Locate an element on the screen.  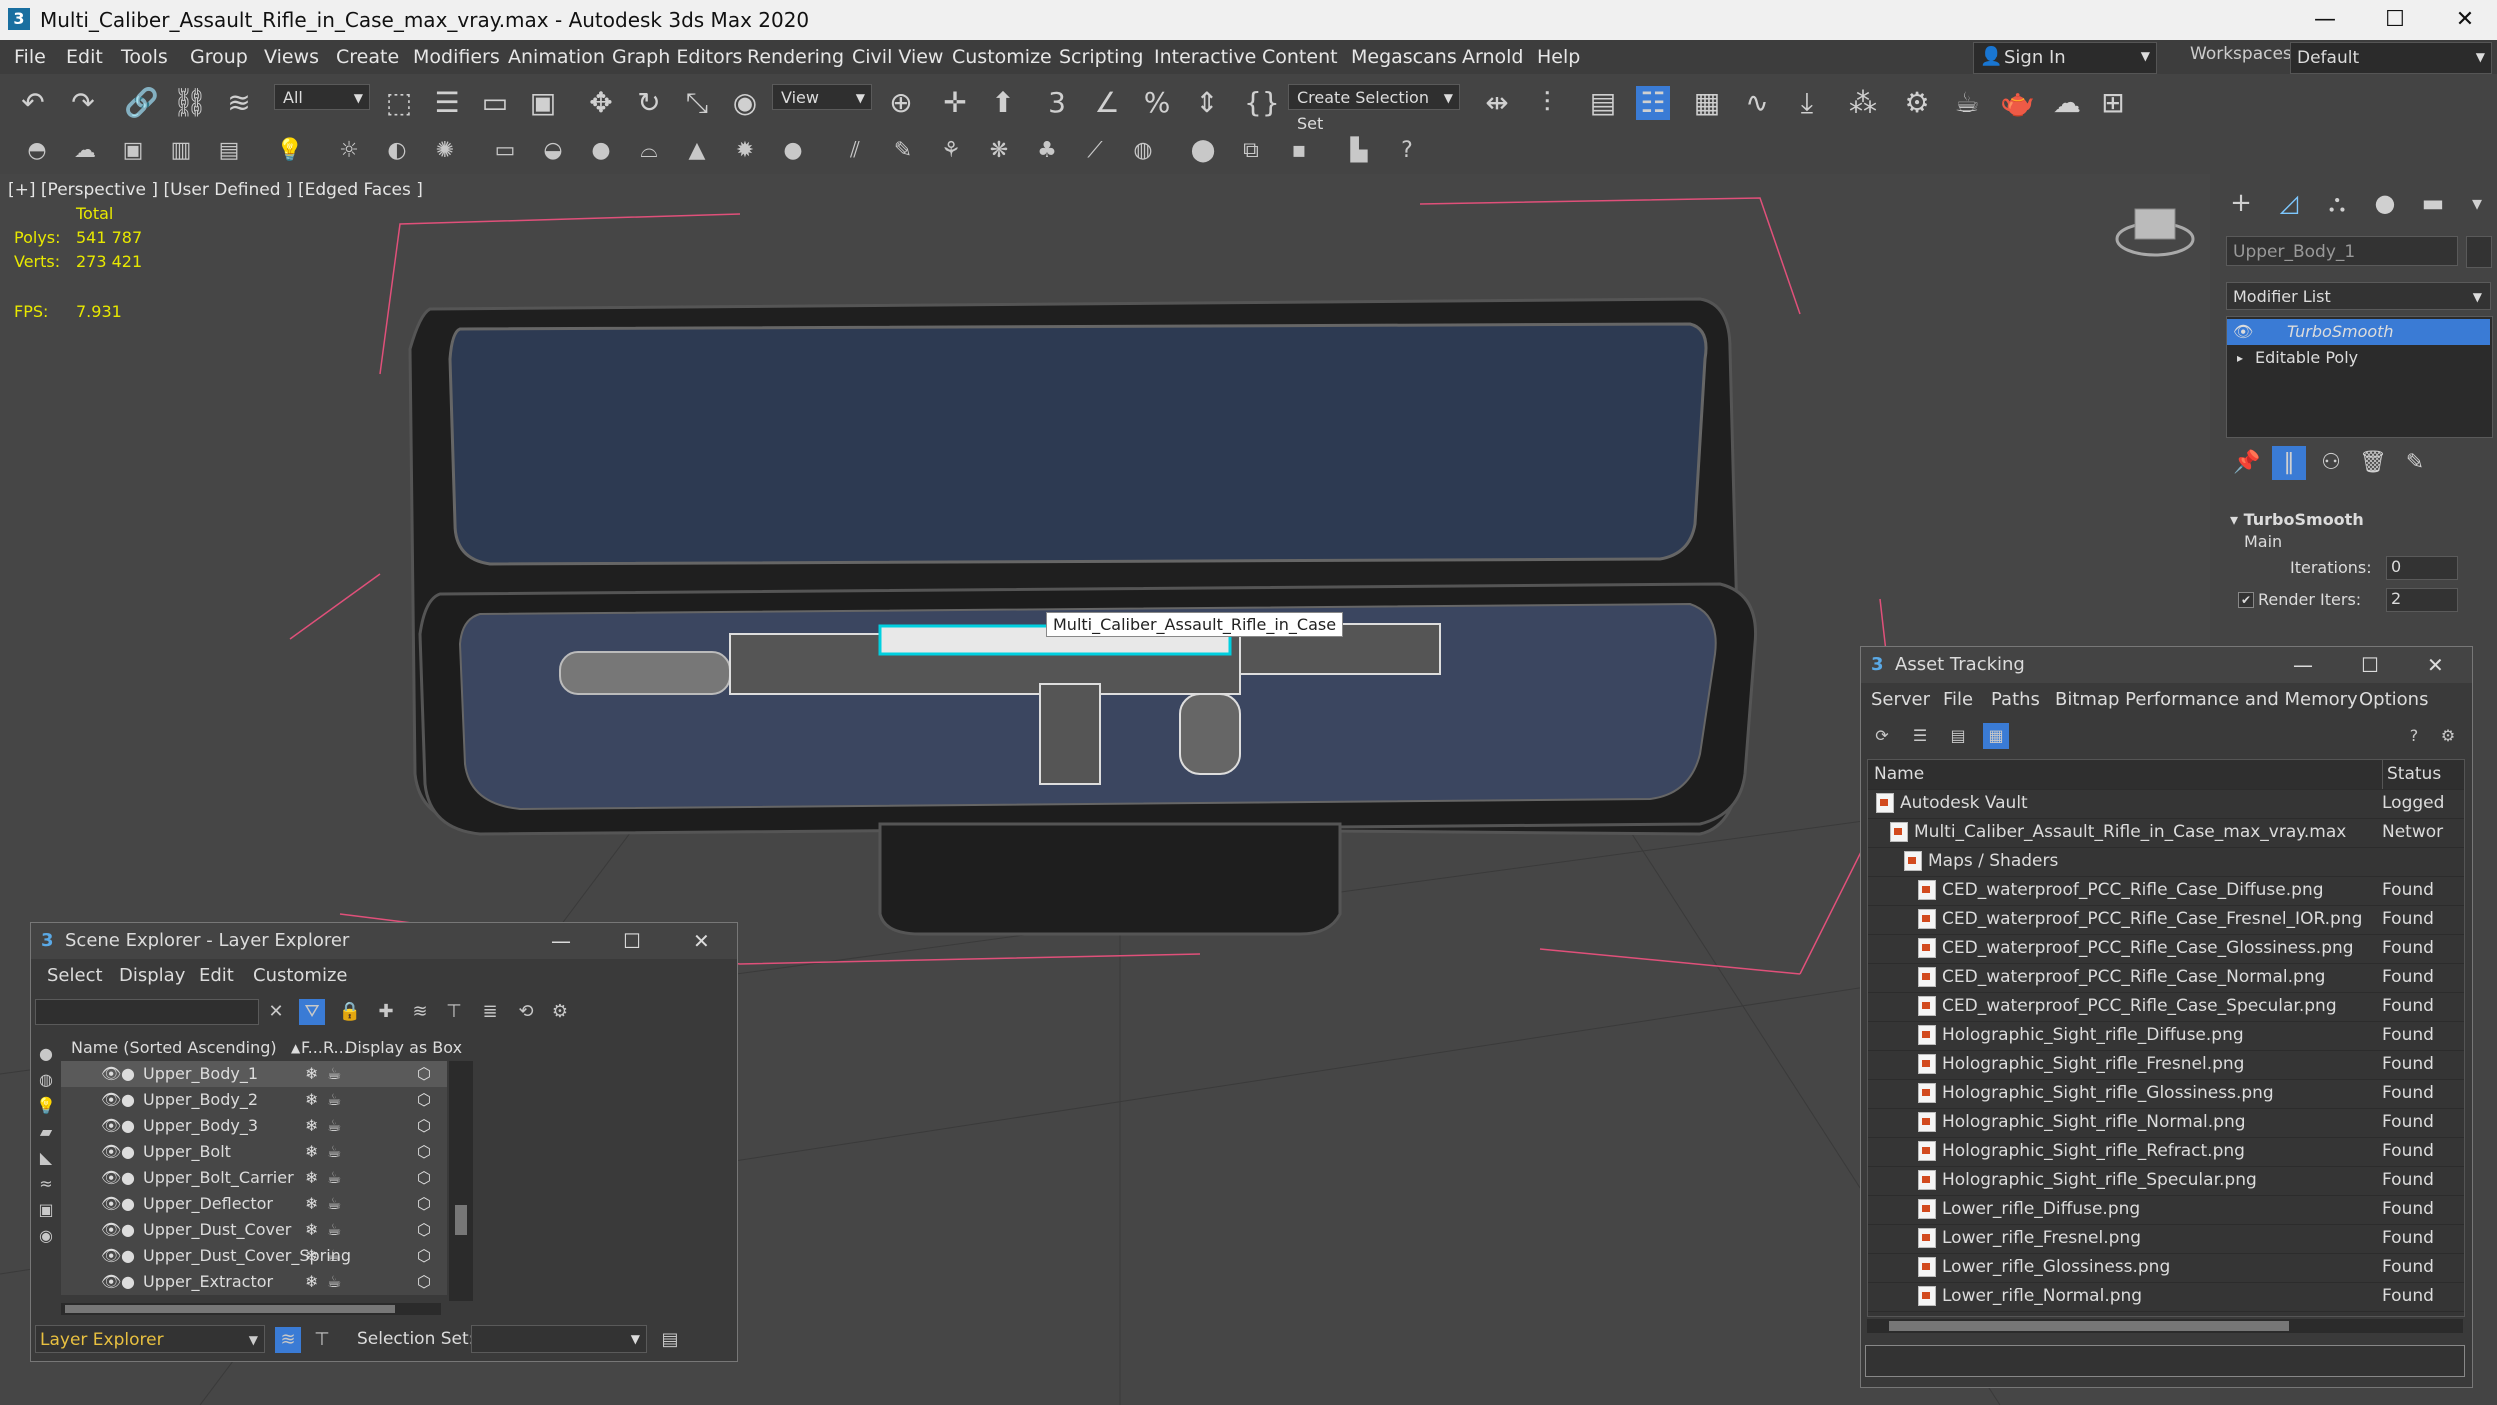
display-none-icon: ● is located at coordinates (46, 1054).